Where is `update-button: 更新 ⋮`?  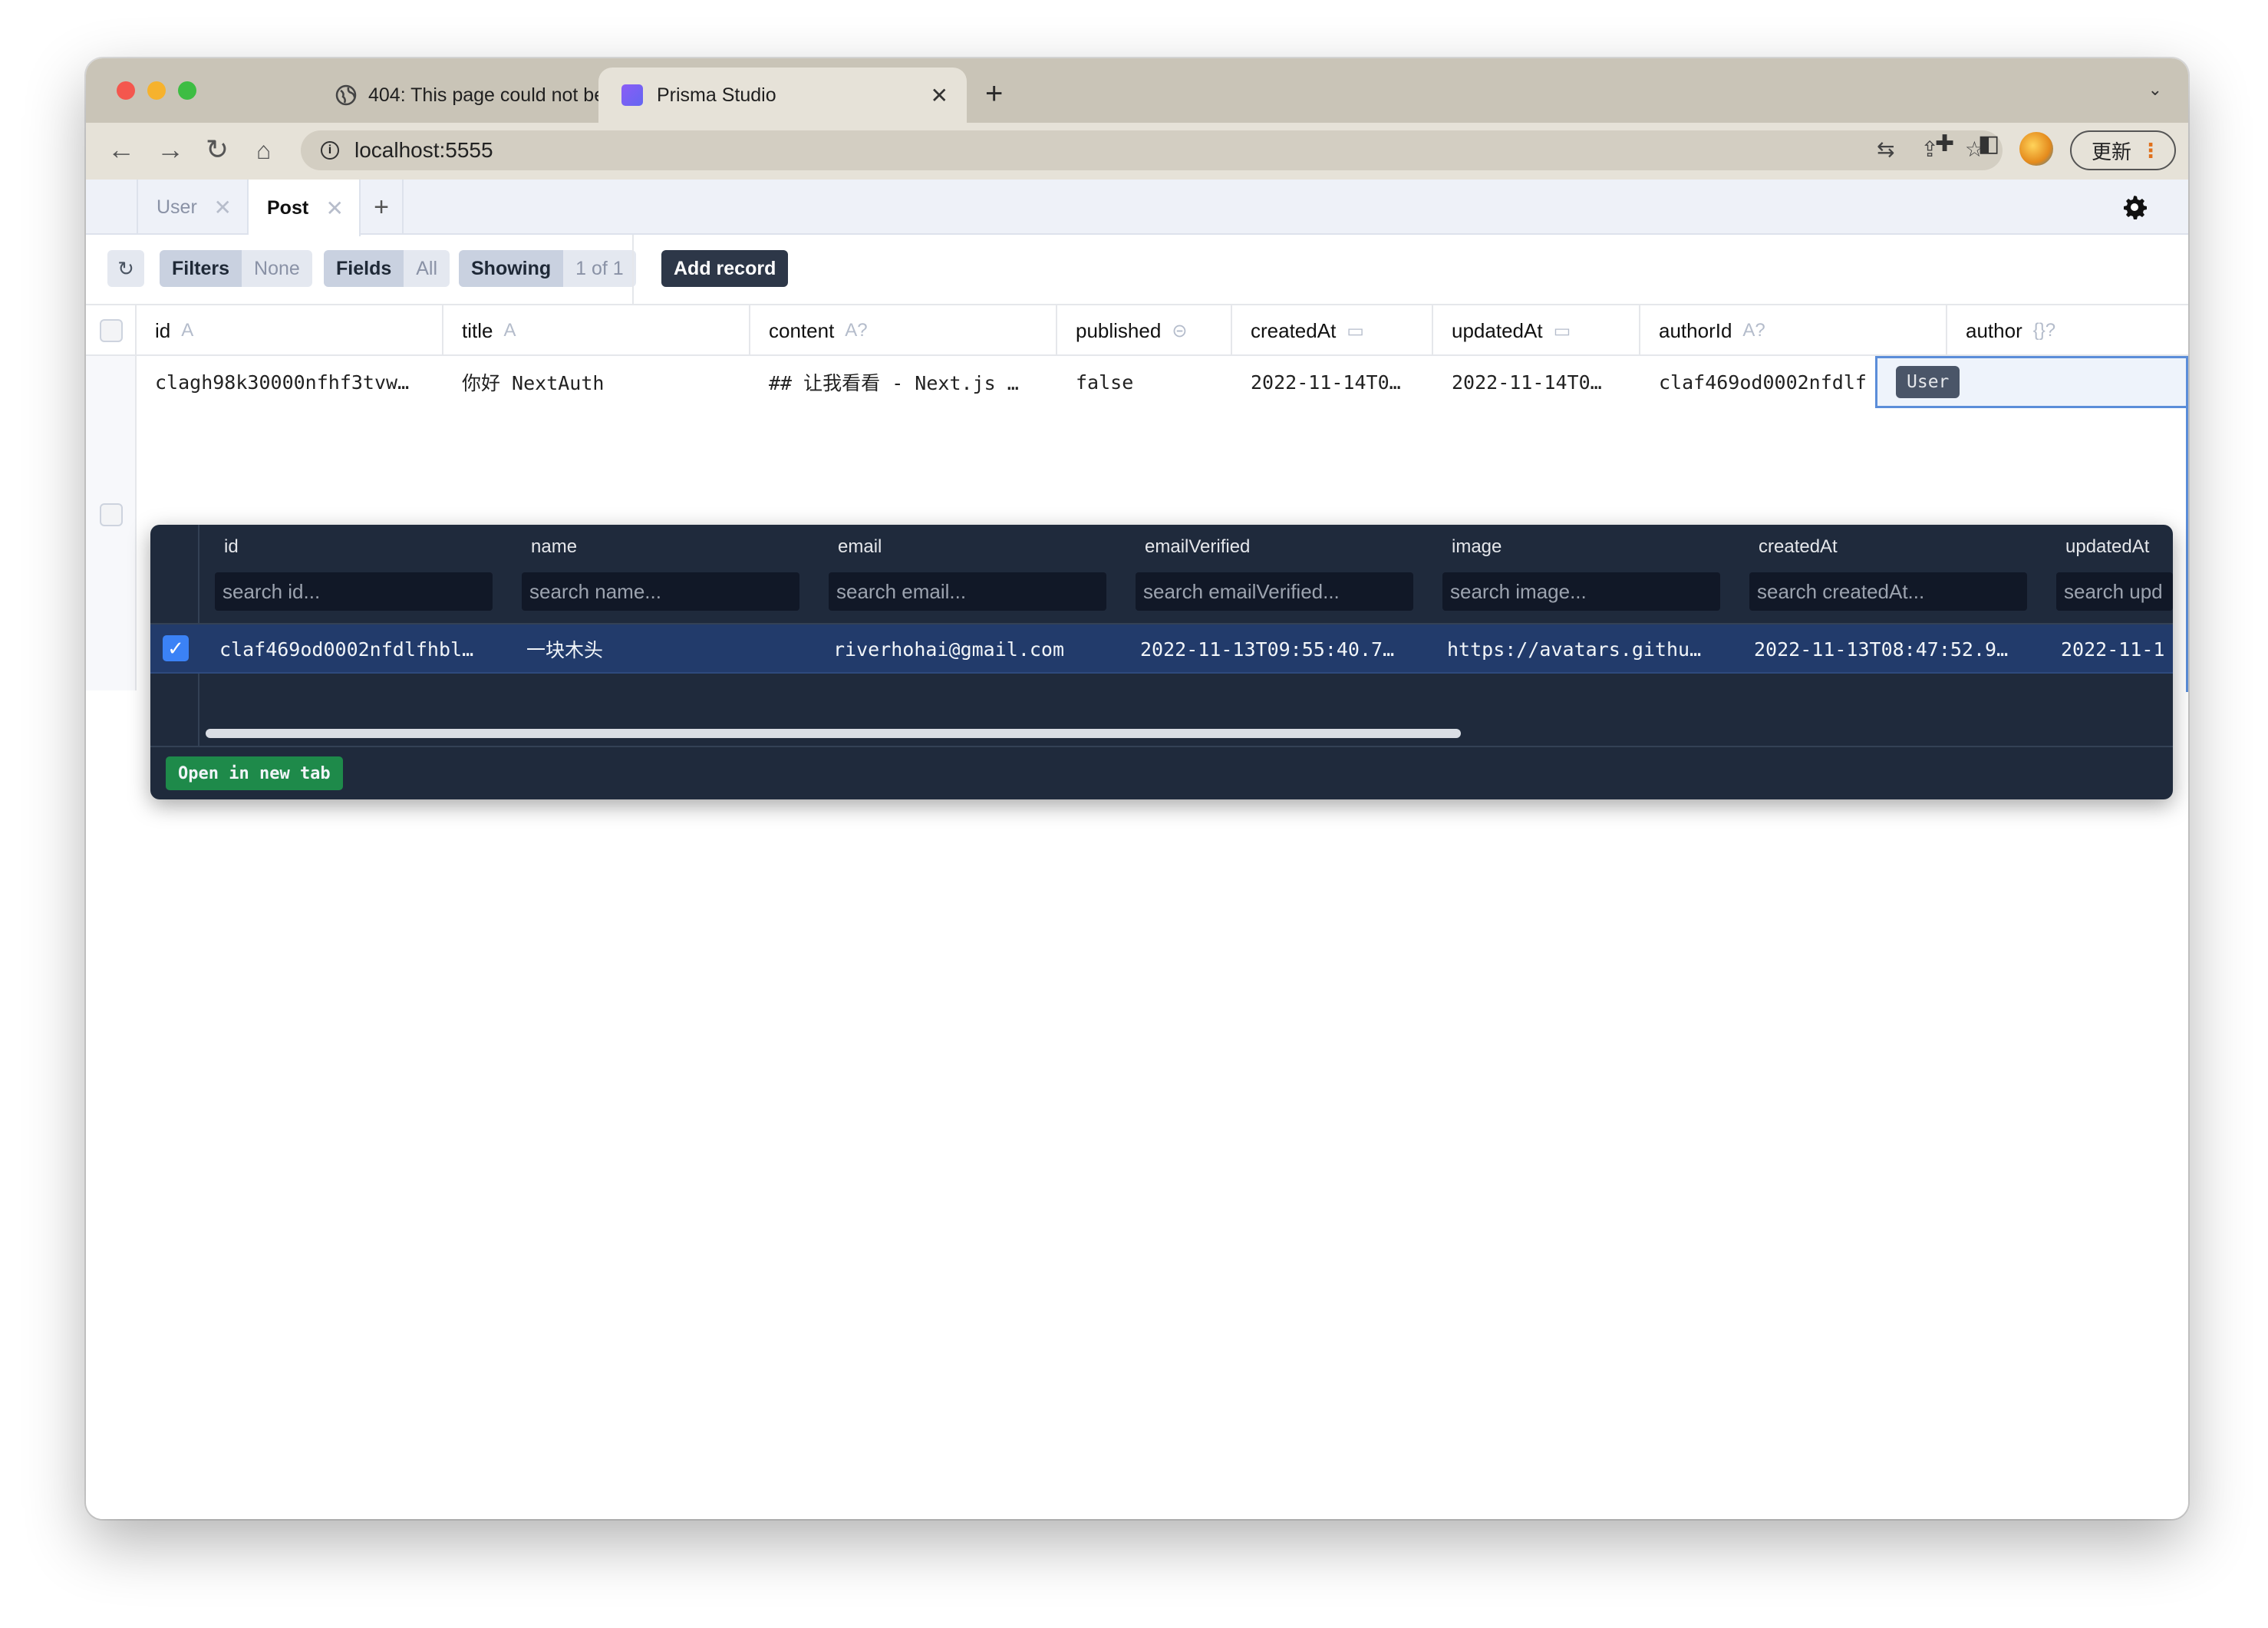 update-button: 更新 ⋮ is located at coordinates (2123, 150).